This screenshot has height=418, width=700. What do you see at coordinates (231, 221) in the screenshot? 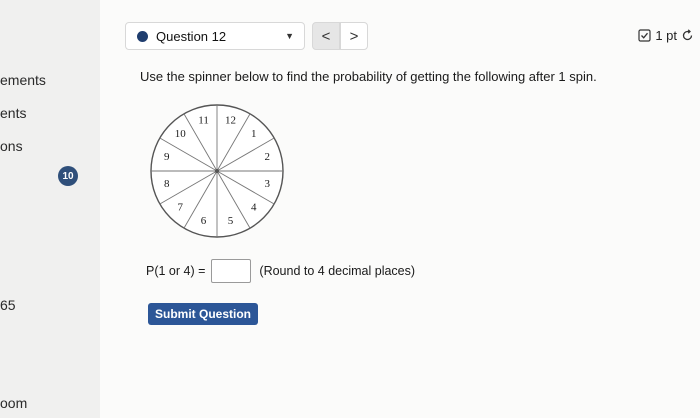
I see `spinner-number: 5` at bounding box center [231, 221].